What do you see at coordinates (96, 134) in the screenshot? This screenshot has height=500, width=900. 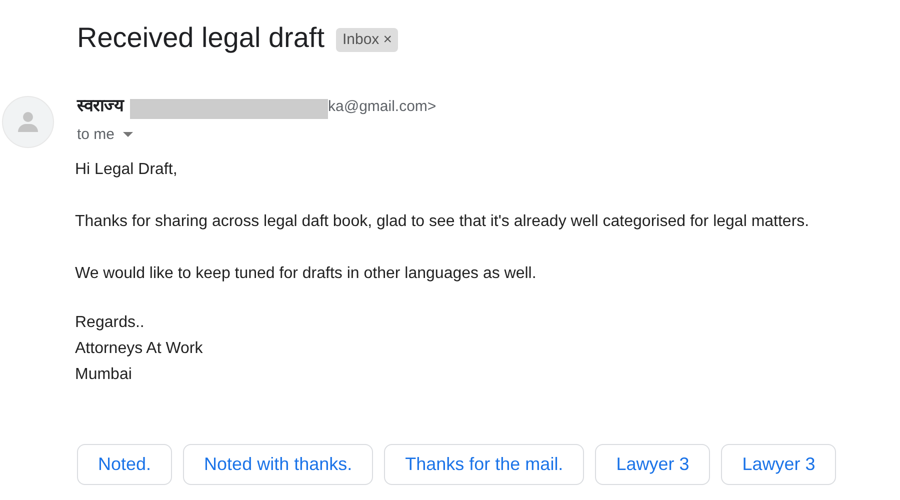 I see `recipient-text: to me` at bounding box center [96, 134].